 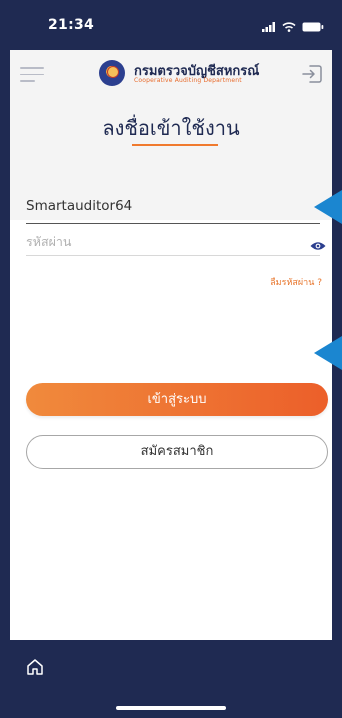 What do you see at coordinates (175, 145) in the screenshot?
I see `title-underline` at bounding box center [175, 145].